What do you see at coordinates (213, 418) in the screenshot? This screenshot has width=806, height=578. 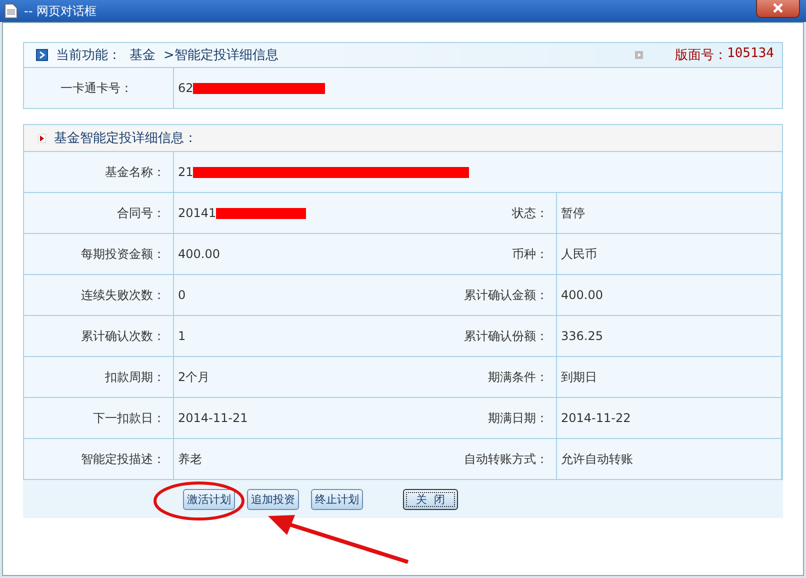 I see `field-value: 2014-11-21` at bounding box center [213, 418].